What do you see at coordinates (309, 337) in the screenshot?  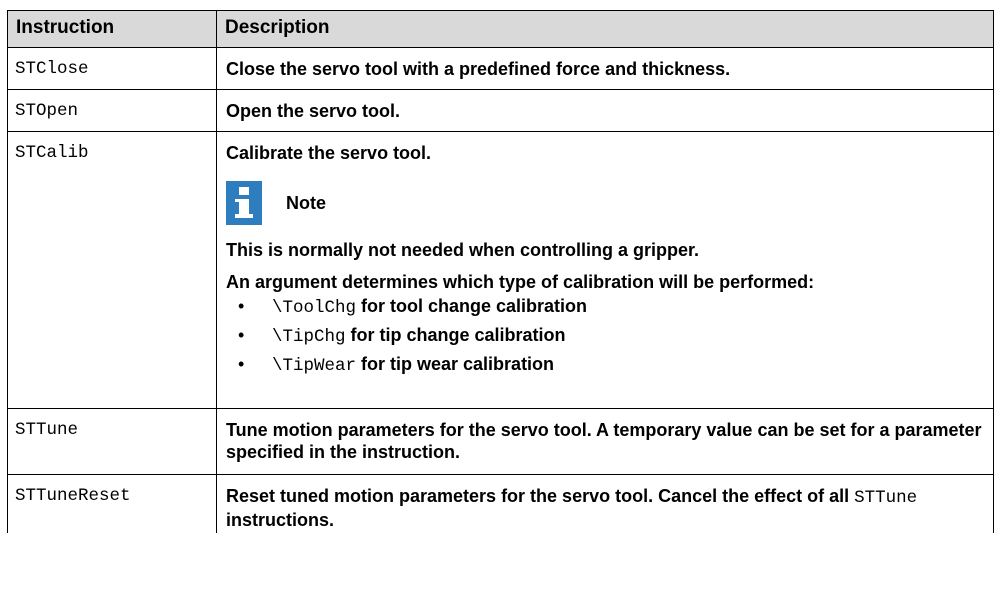 I see `option-code: \TipChg` at bounding box center [309, 337].